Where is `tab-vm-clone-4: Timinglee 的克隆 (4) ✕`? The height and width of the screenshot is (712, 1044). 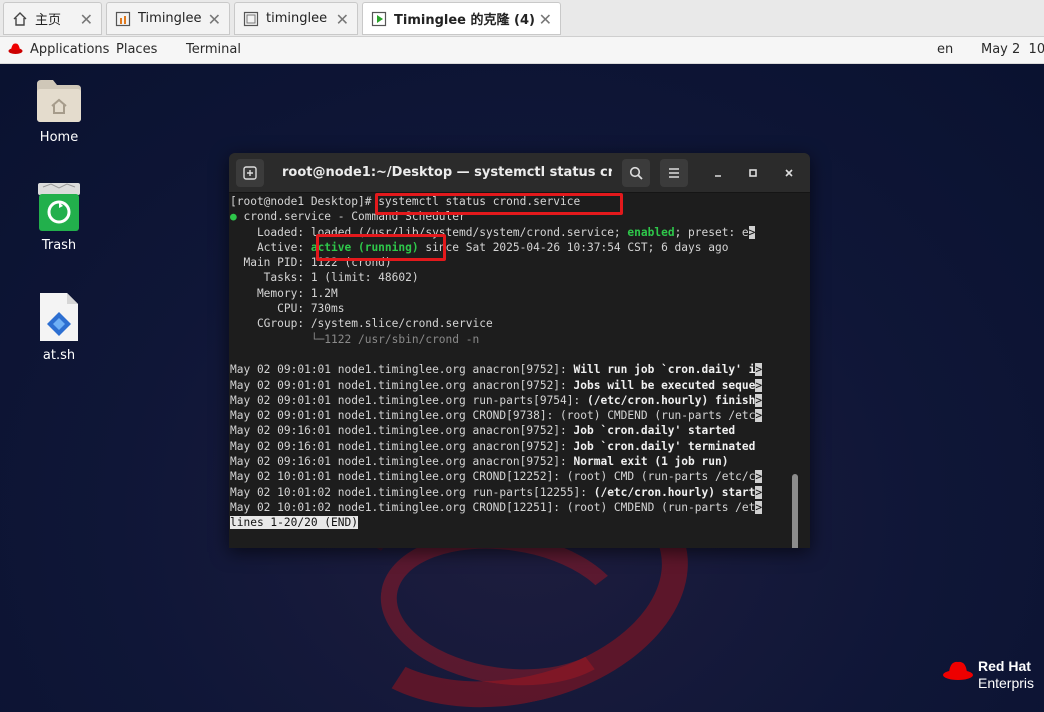
tab-vm-clone-4: Timinglee 的克隆 (4) ✕ is located at coordinates (461, 18).